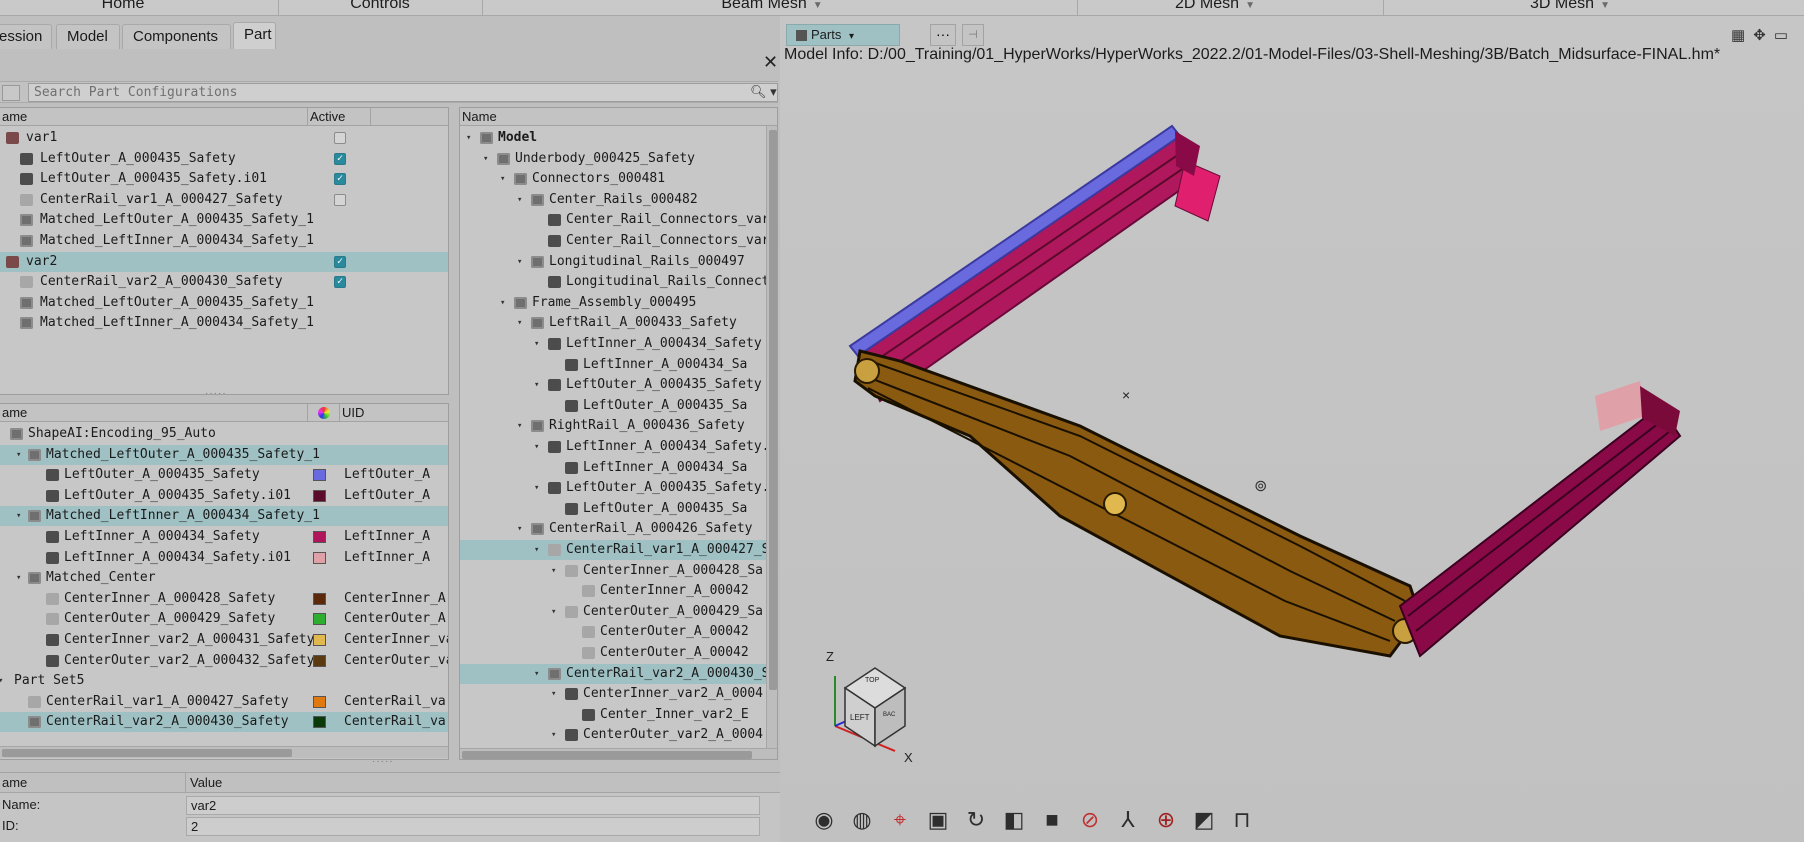  I want to click on shape-row: ▾ Part Set5, so click(224, 681).